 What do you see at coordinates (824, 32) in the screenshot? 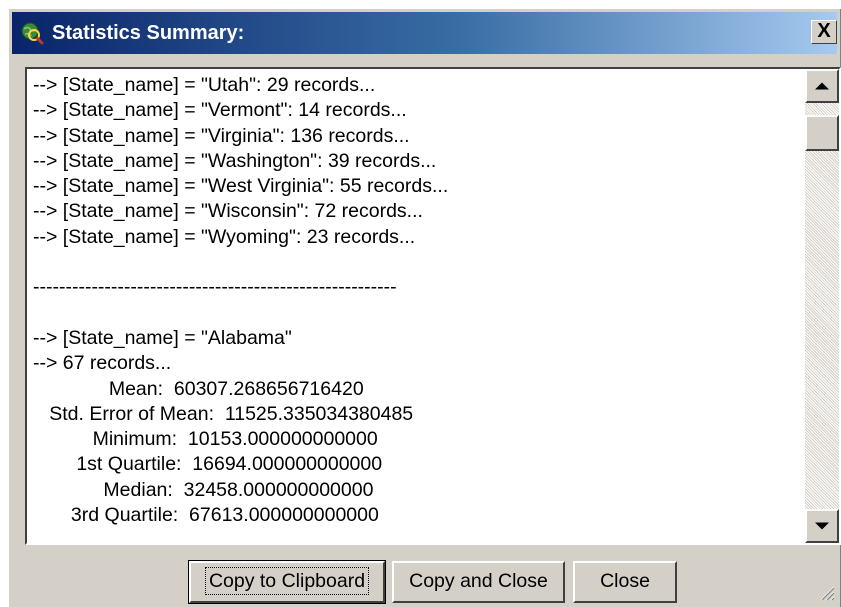
I see `close-icon: X` at bounding box center [824, 32].